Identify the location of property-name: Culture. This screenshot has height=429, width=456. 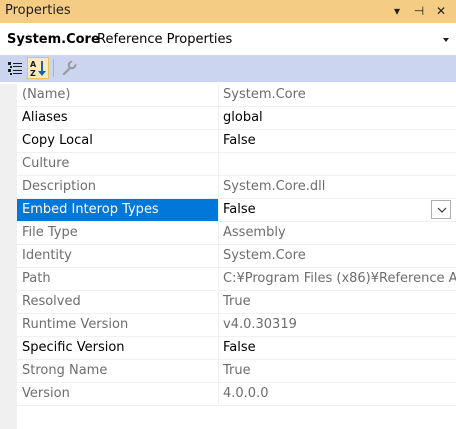
(46, 163).